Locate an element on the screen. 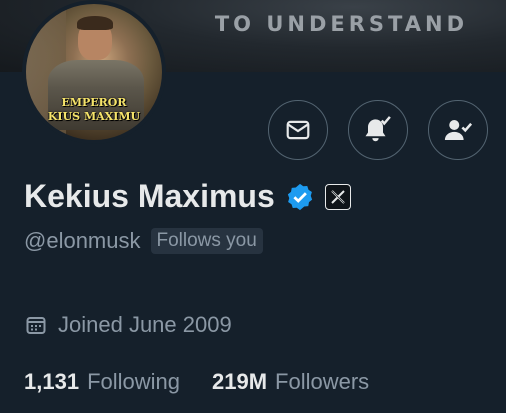 Image resolution: width=506 pixels, height=413 pixels. following-button is located at coordinates (458, 130).